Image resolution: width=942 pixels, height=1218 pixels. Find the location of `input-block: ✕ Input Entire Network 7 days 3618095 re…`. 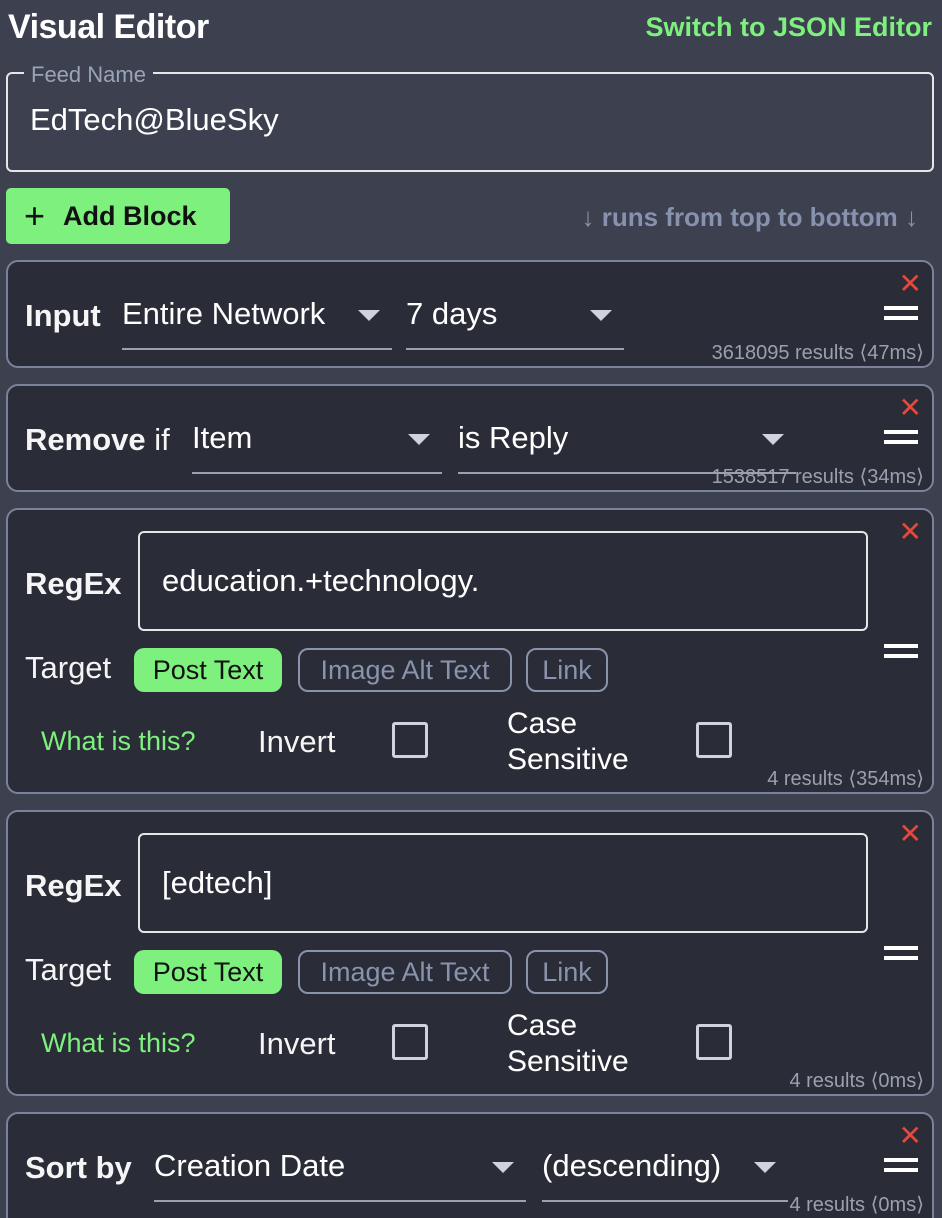

input-block: ✕ Input Entire Network 7 days 3618095 re… is located at coordinates (470, 314).